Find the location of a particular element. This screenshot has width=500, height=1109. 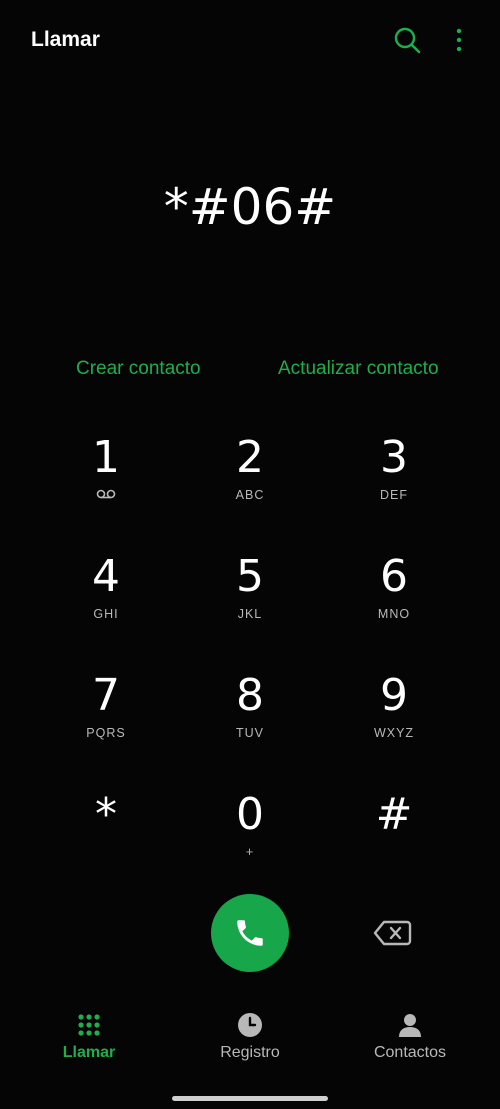

key-hash: # is located at coordinates (394, 842).